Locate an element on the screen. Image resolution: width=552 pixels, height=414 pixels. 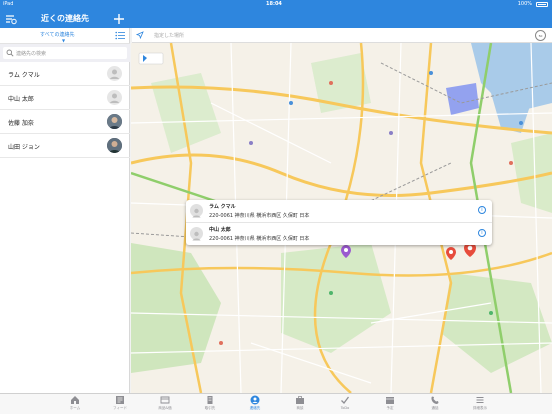
tab-deals: 商談 is located at coordinates (300, 404).